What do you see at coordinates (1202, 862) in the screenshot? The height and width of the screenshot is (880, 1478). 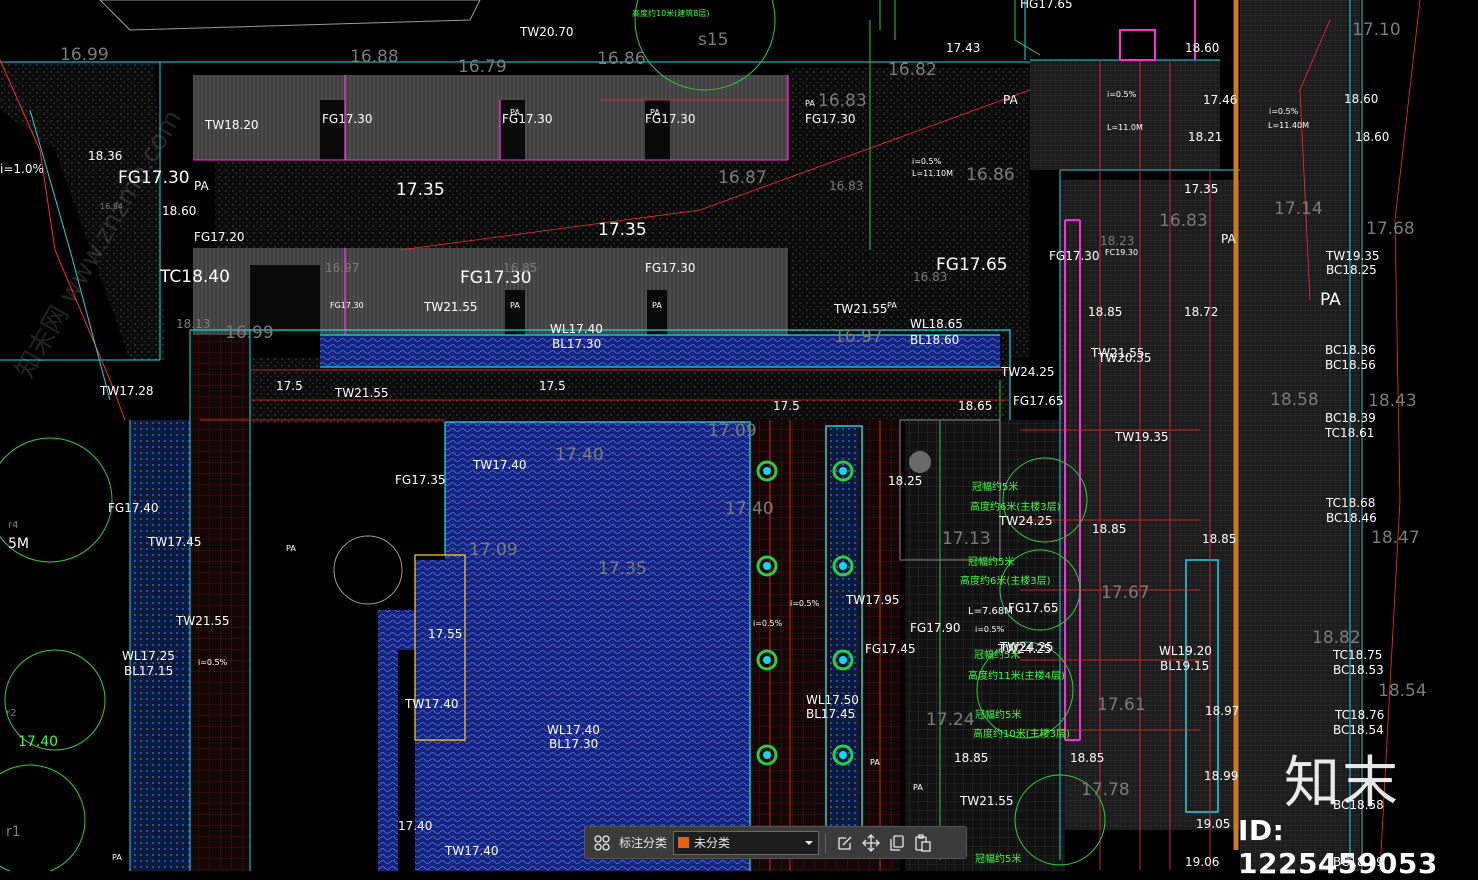 I see `elevation-label: 19.06` at bounding box center [1202, 862].